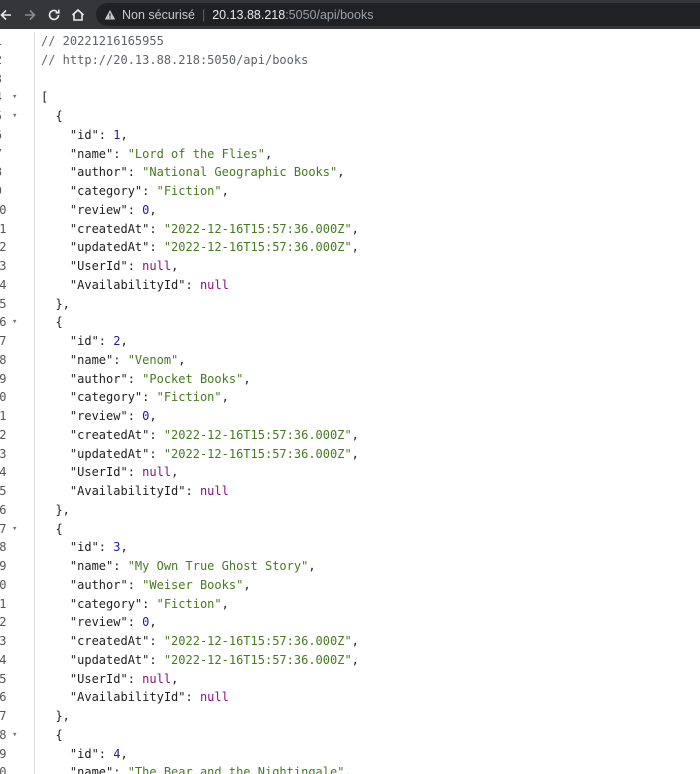 This screenshot has width=700, height=774. I want to click on reload-button, so click(54, 14).